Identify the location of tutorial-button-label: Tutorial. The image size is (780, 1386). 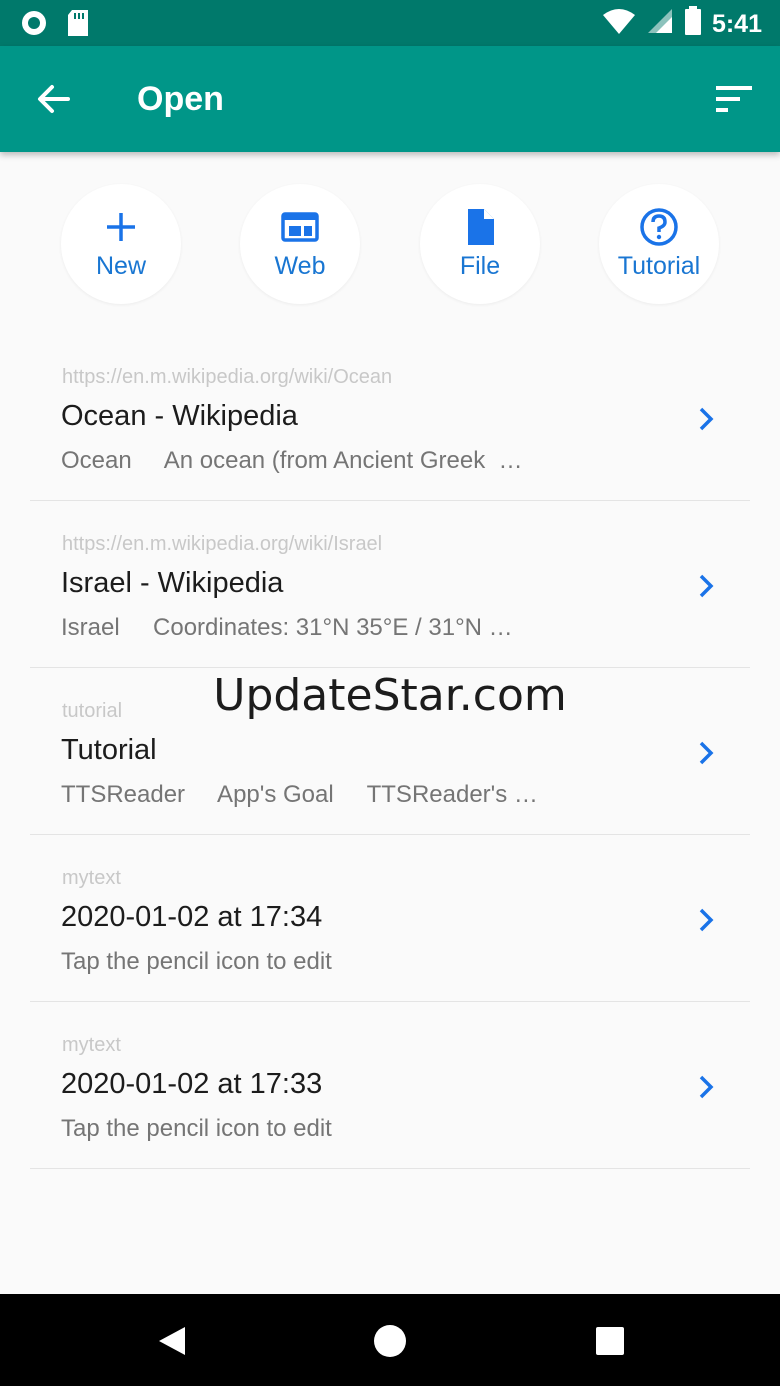
(659, 266).